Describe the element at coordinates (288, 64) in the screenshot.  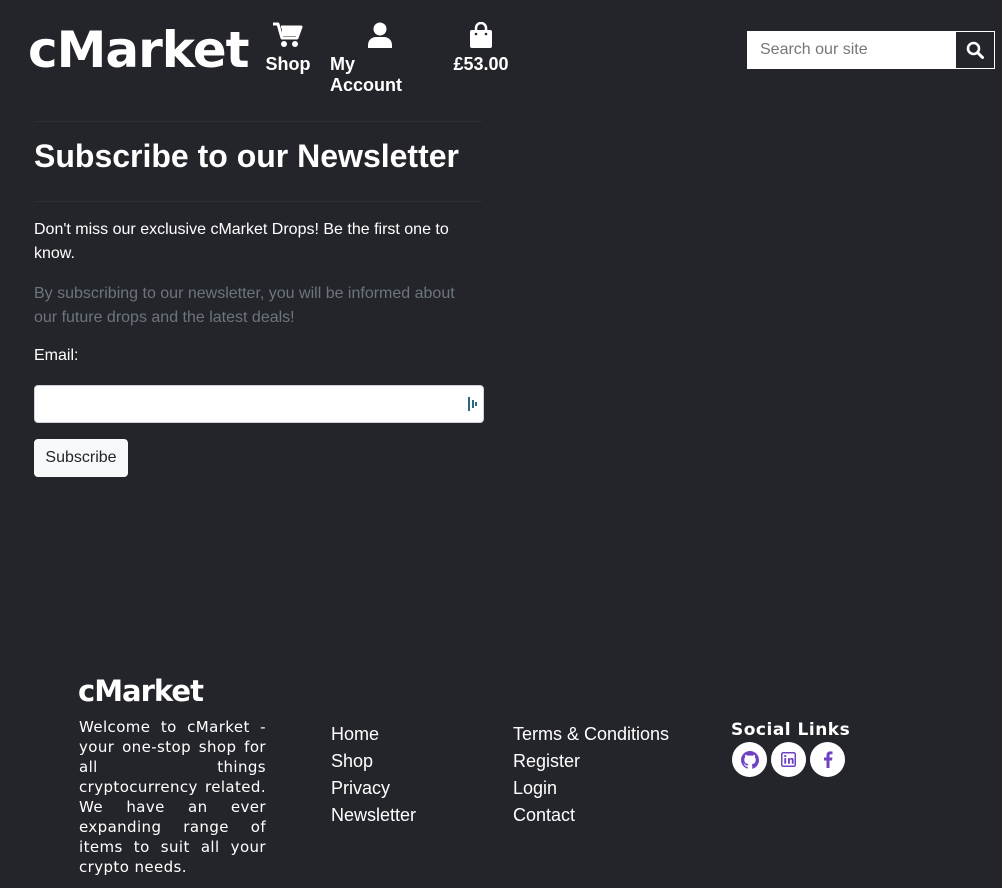
I see `nav-shop-label: Shop` at that location.